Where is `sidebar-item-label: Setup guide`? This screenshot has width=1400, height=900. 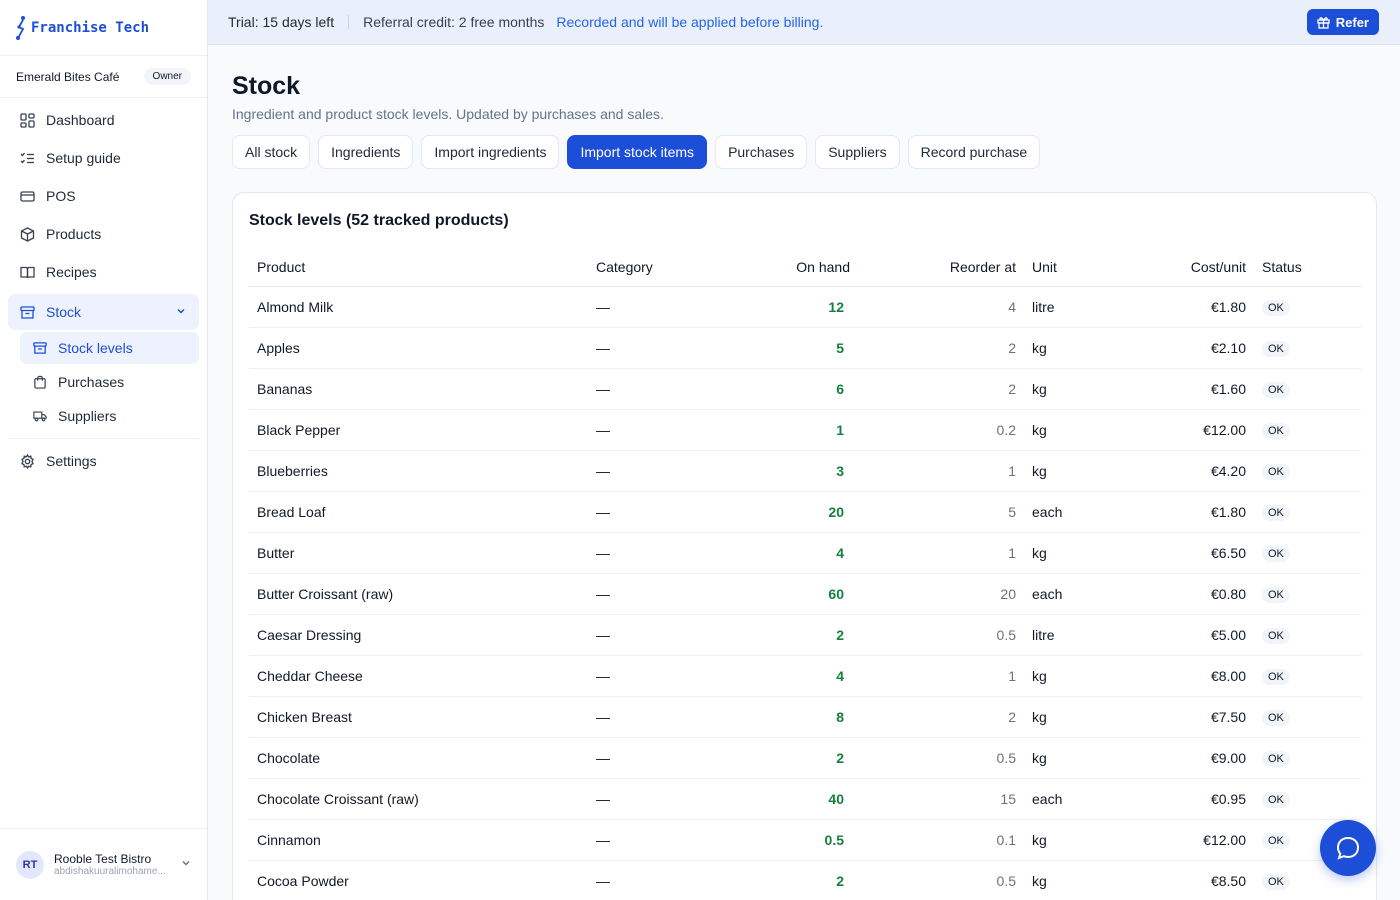 sidebar-item-label: Setup guide is located at coordinates (83, 158).